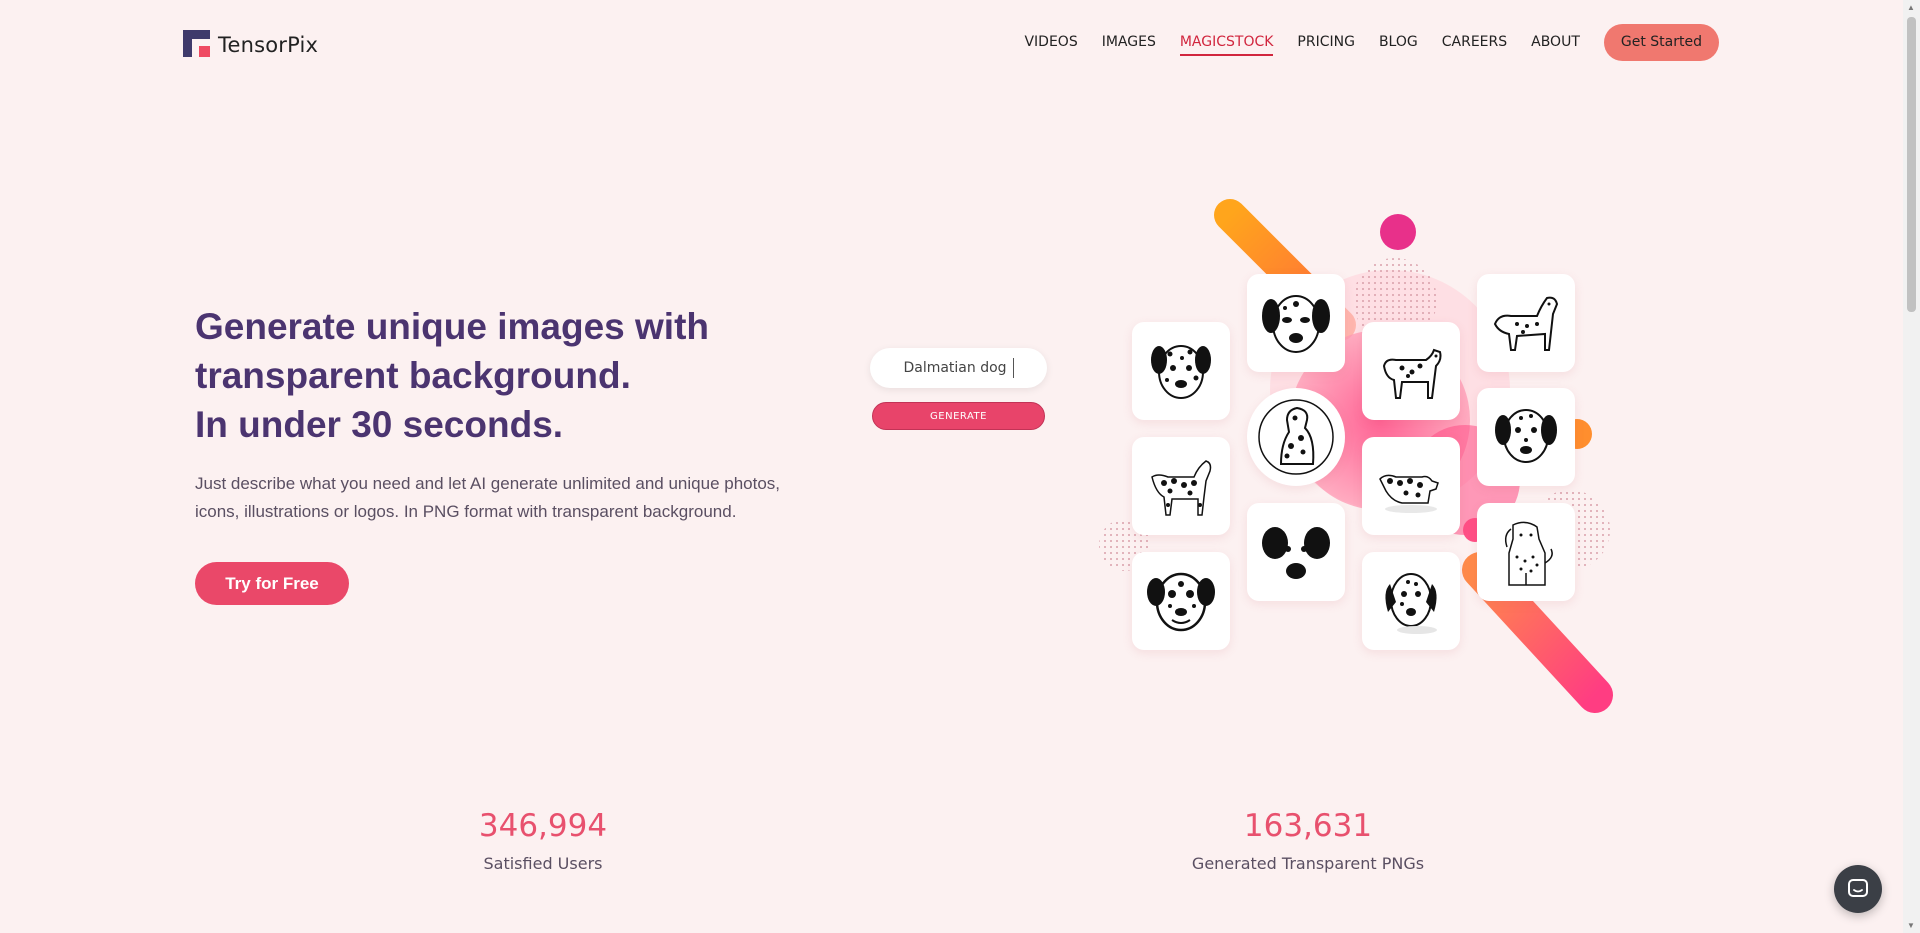 The width and height of the screenshot is (1920, 933). Describe the element at coordinates (1308, 863) in the screenshot. I see `stat-label: Generated Transparent PNGs` at that location.